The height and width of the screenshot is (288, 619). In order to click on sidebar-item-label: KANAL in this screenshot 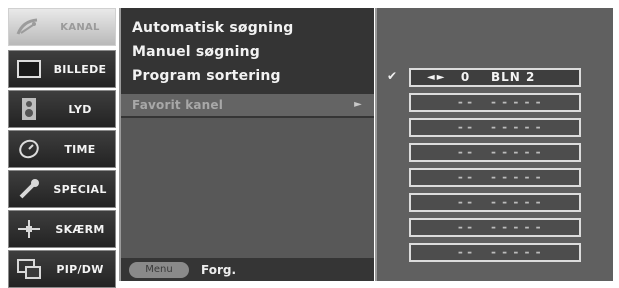, I will do `click(80, 27)`.